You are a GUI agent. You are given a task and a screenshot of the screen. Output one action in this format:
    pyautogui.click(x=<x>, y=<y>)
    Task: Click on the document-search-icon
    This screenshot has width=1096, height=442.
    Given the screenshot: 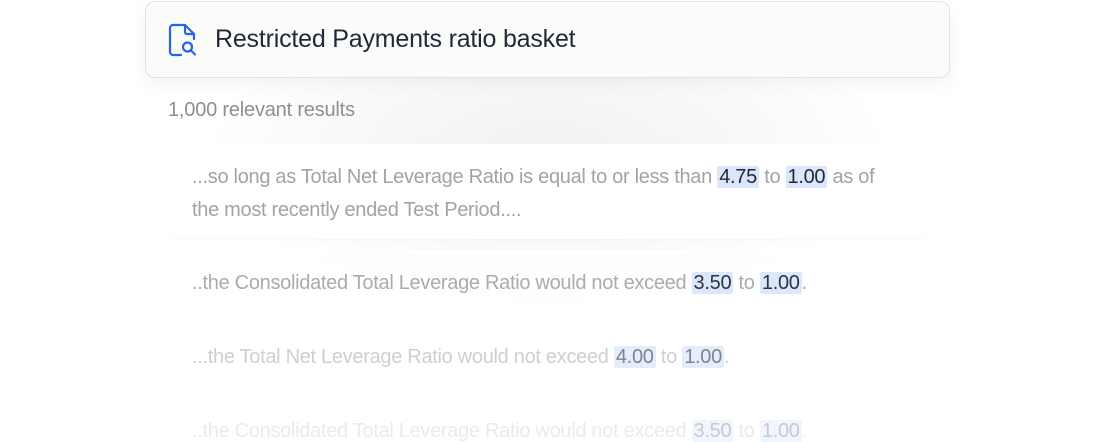 What is the action you would take?
    pyautogui.click(x=183, y=40)
    